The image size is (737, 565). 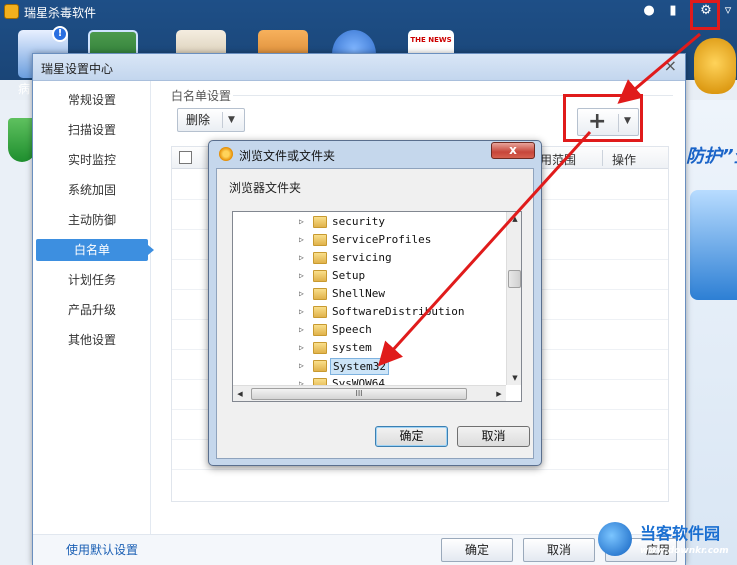 What do you see at coordinates (102, 549) in the screenshot?
I see `restore-defaults-link: 使用默认设置` at bounding box center [102, 549].